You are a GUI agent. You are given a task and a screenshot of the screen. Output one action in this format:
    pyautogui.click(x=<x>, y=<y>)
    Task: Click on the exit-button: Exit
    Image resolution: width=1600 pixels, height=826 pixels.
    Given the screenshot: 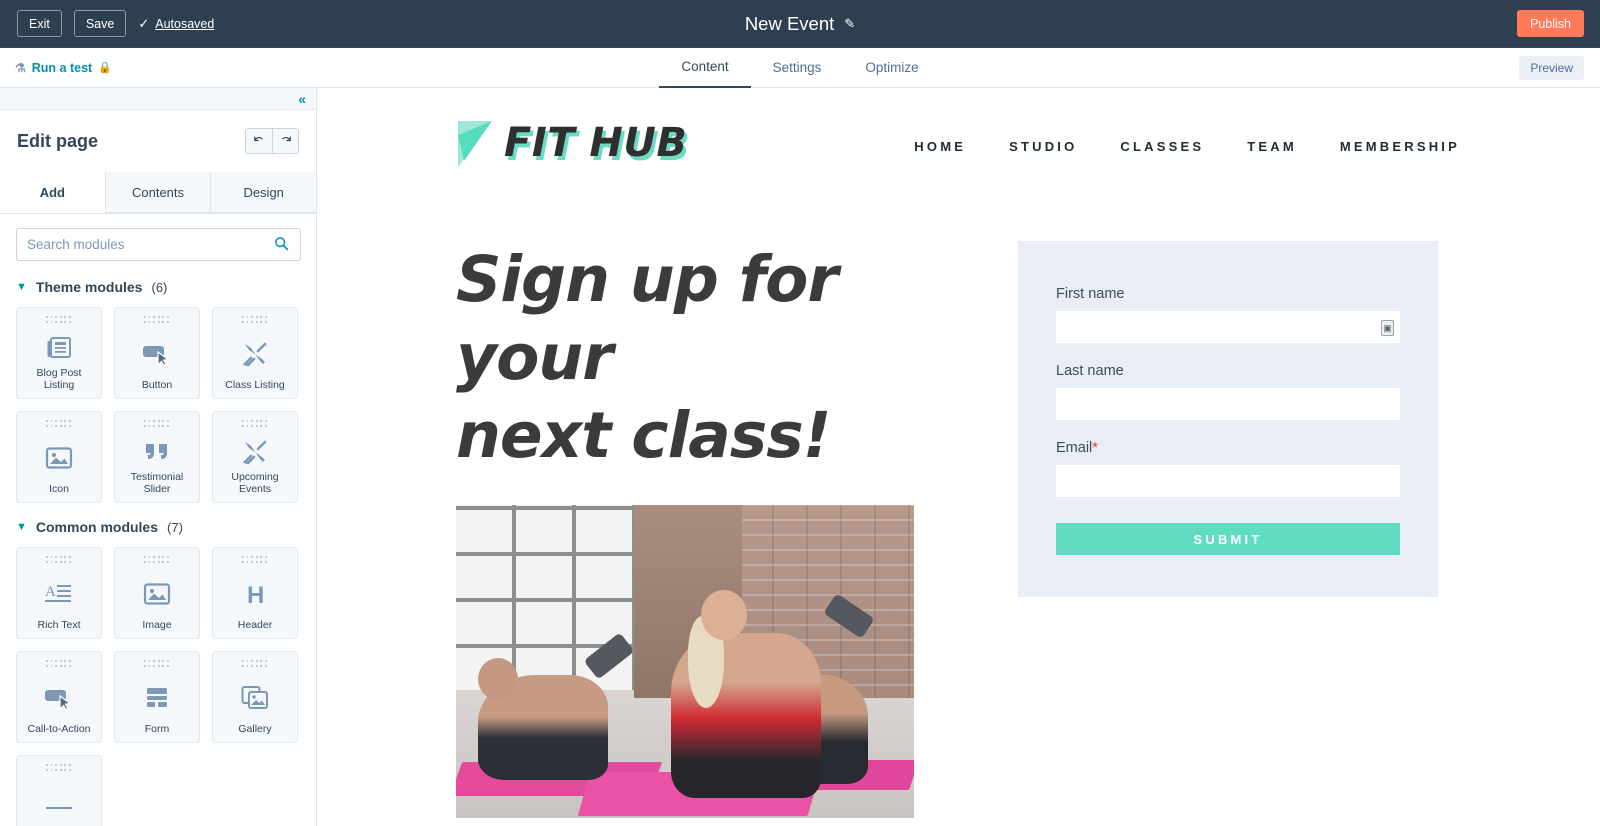 What is the action you would take?
    pyautogui.click(x=39, y=23)
    